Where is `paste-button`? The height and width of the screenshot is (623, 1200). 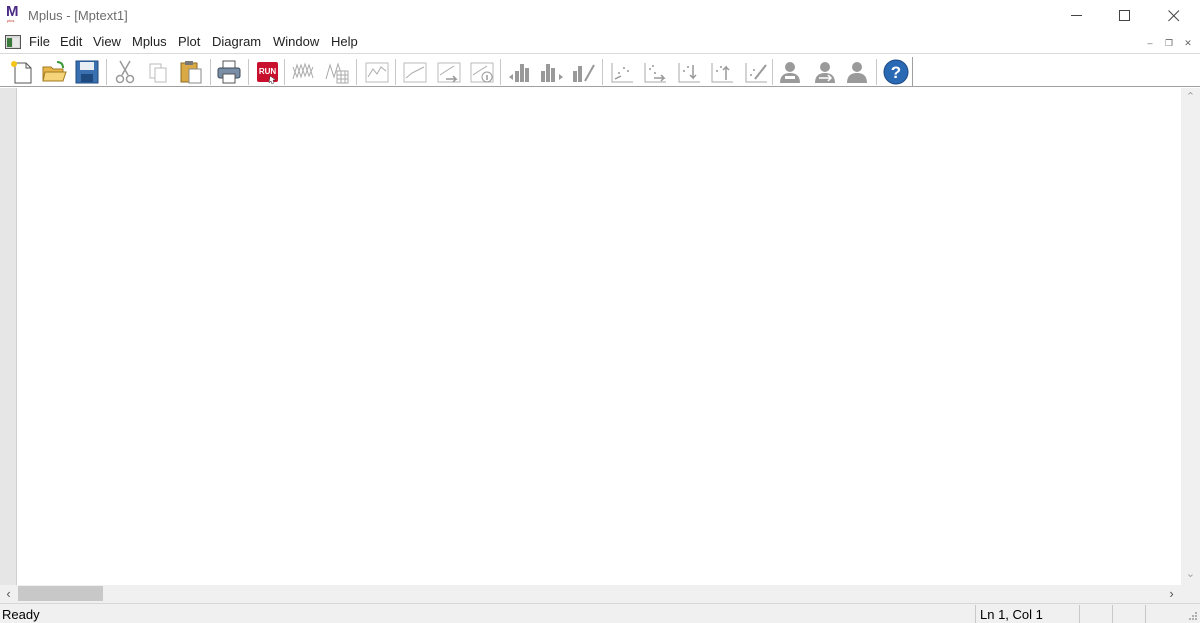
paste-button is located at coordinates (190, 71).